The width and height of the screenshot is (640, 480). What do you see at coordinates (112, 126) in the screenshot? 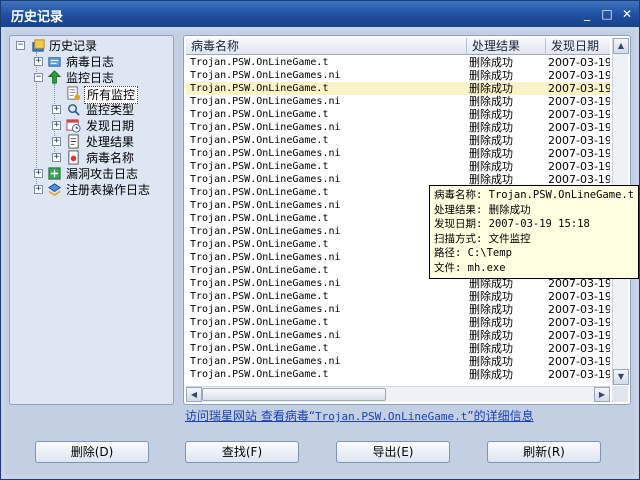
I see `tree-node-date: + 发现日期` at bounding box center [112, 126].